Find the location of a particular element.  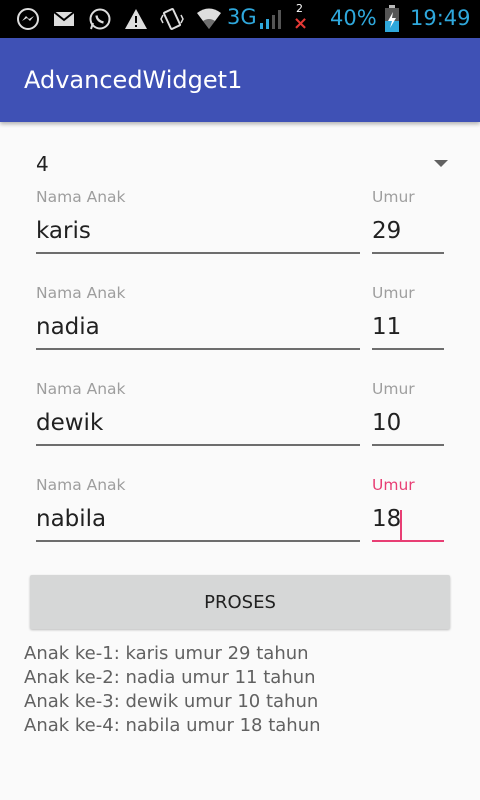

vibrate-icon is located at coordinates (172, 19).